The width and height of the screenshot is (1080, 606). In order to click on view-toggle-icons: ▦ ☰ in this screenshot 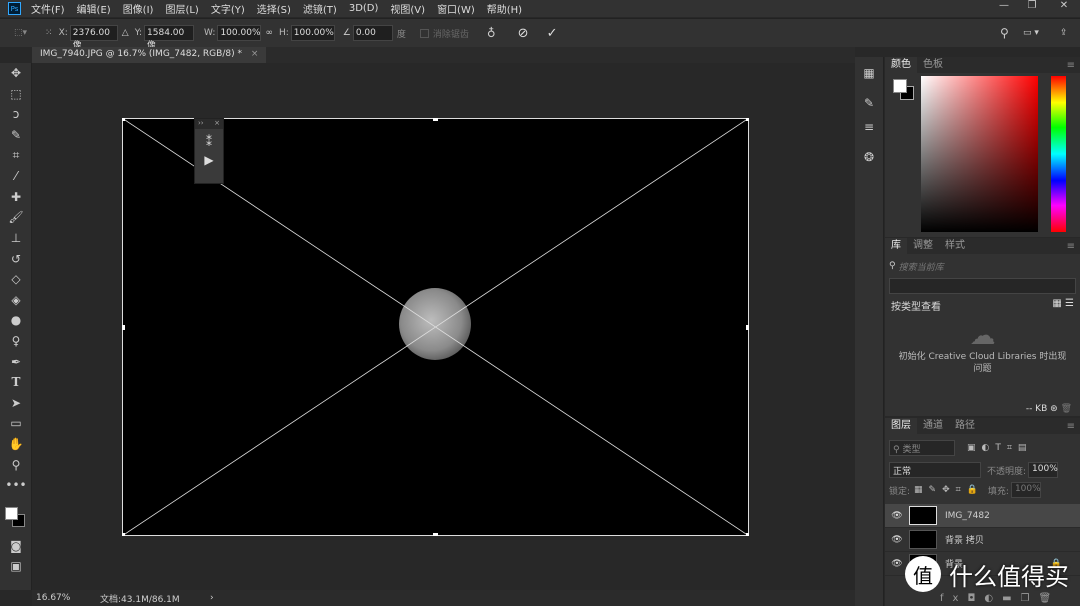, I will do `click(1063, 305)`.